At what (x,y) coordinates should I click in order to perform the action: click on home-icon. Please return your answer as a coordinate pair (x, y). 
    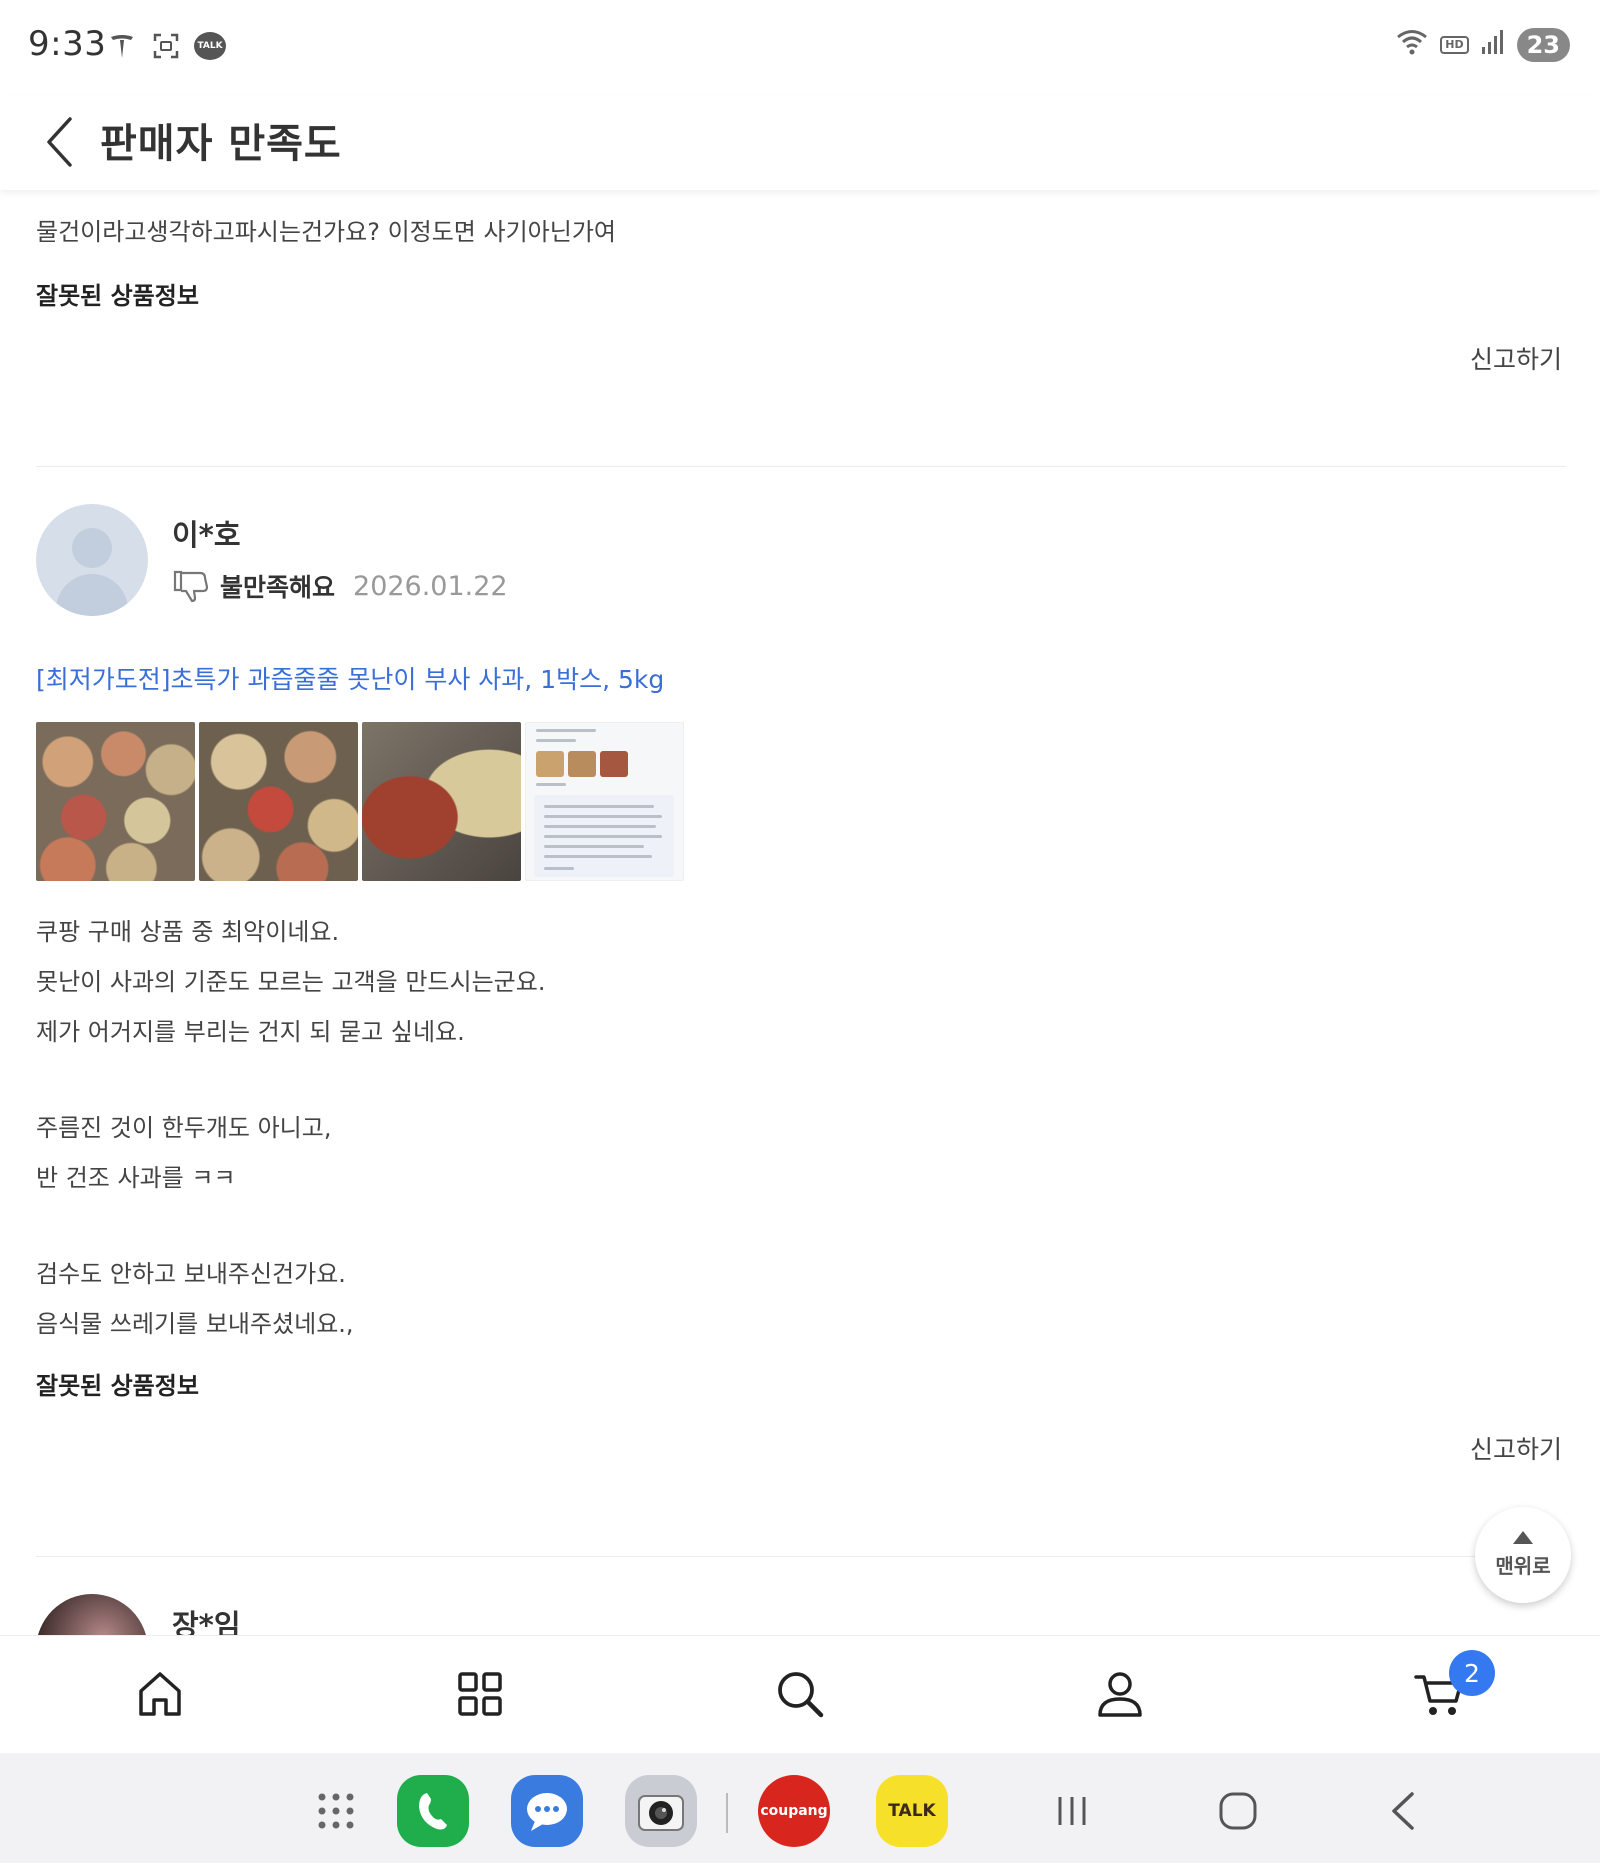
    Looking at the image, I should click on (160, 1694).